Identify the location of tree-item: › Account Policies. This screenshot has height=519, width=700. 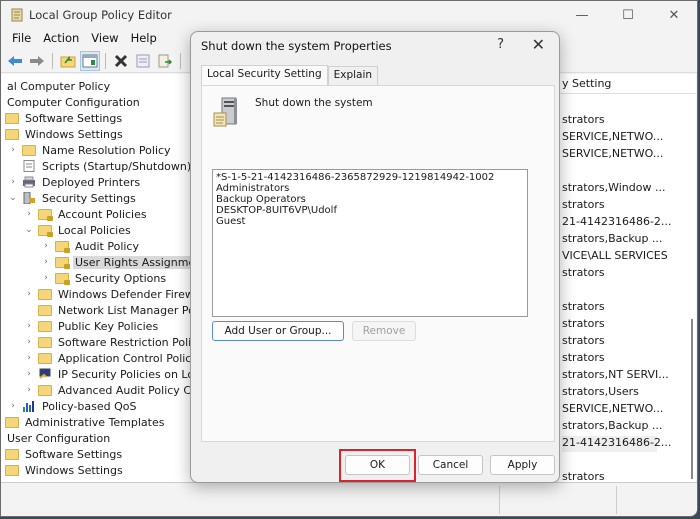
(88, 214).